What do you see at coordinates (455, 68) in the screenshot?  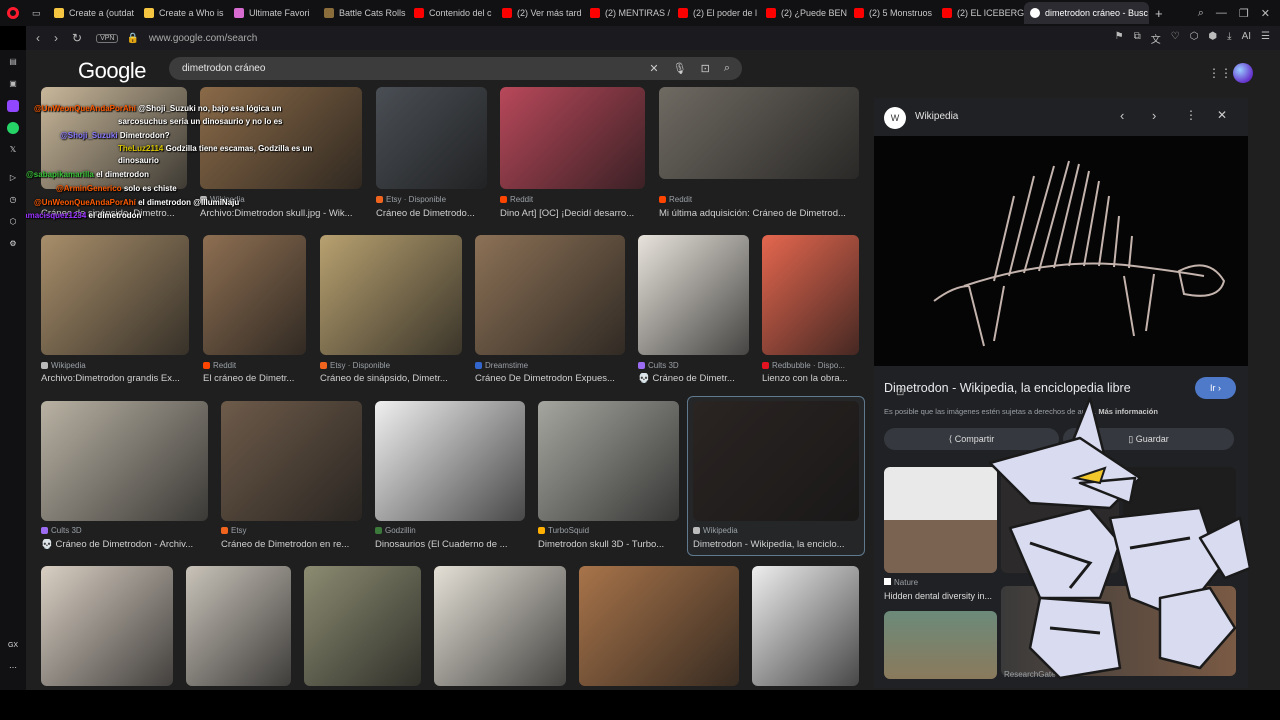 I see `search-box: dimetrodon cráneo ✕ 🎙 ⊡ ⌕` at bounding box center [455, 68].